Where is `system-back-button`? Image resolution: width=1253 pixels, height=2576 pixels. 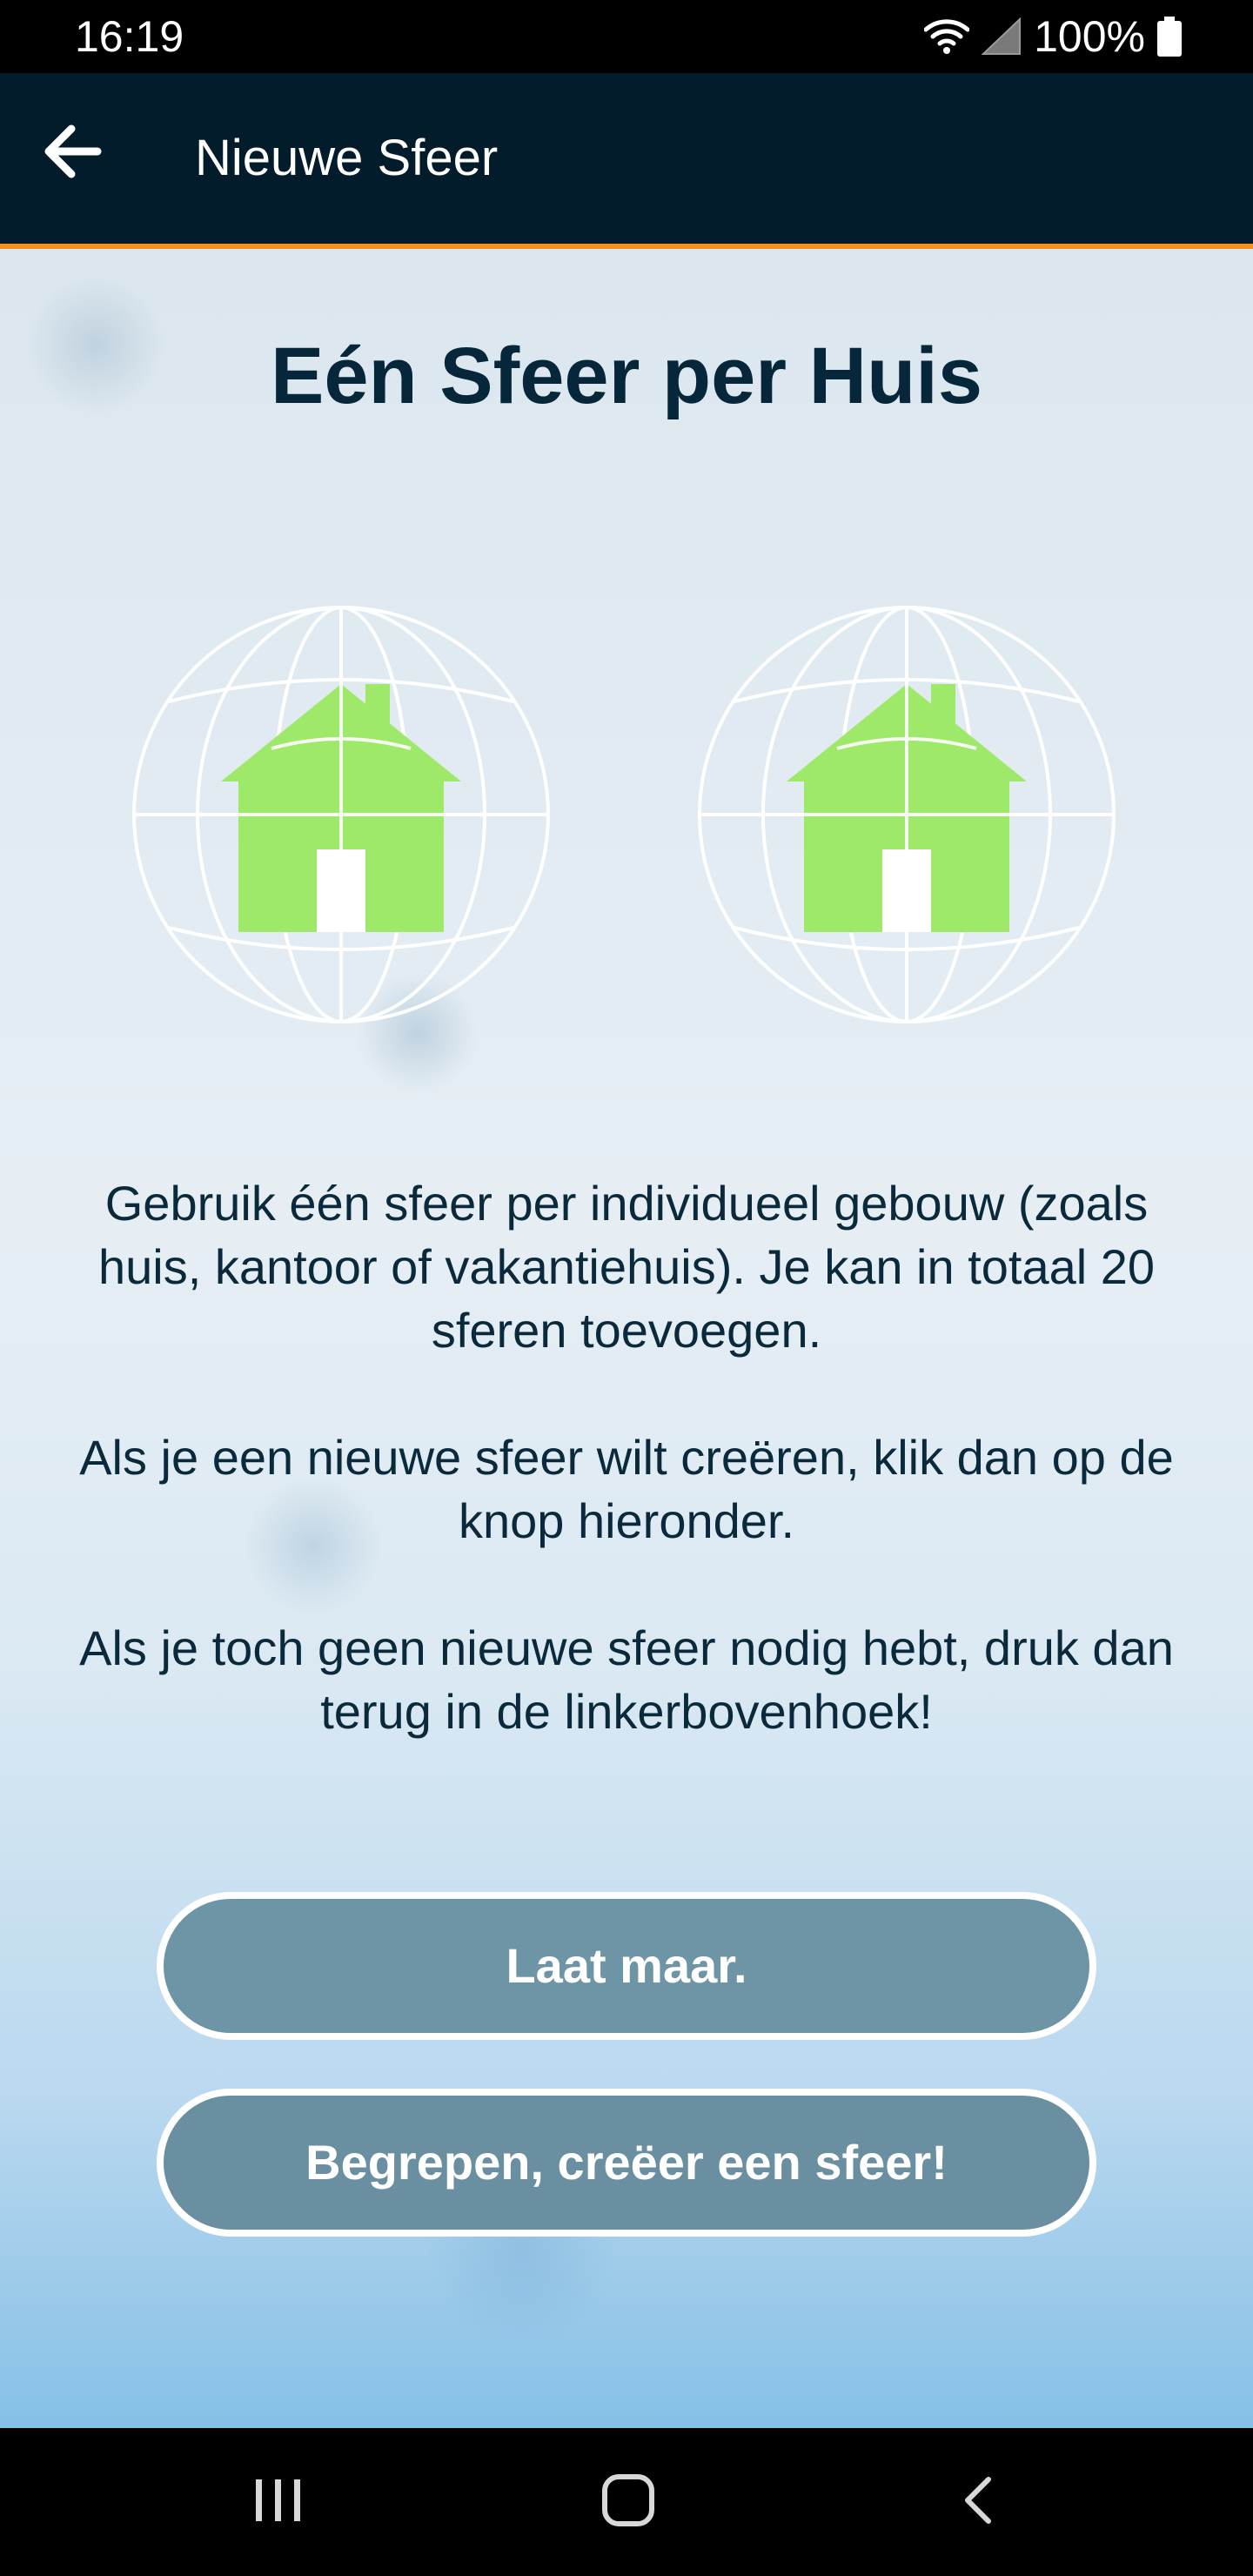
system-back-button is located at coordinates (978, 2502).